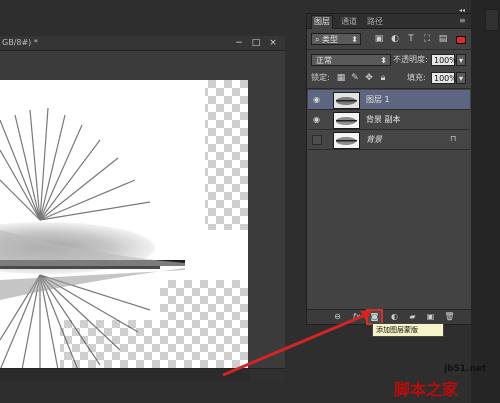 Image resolution: width=500 pixels, height=403 pixels. Describe the element at coordinates (256, 43) in the screenshot. I see `maximize-button: □` at that location.